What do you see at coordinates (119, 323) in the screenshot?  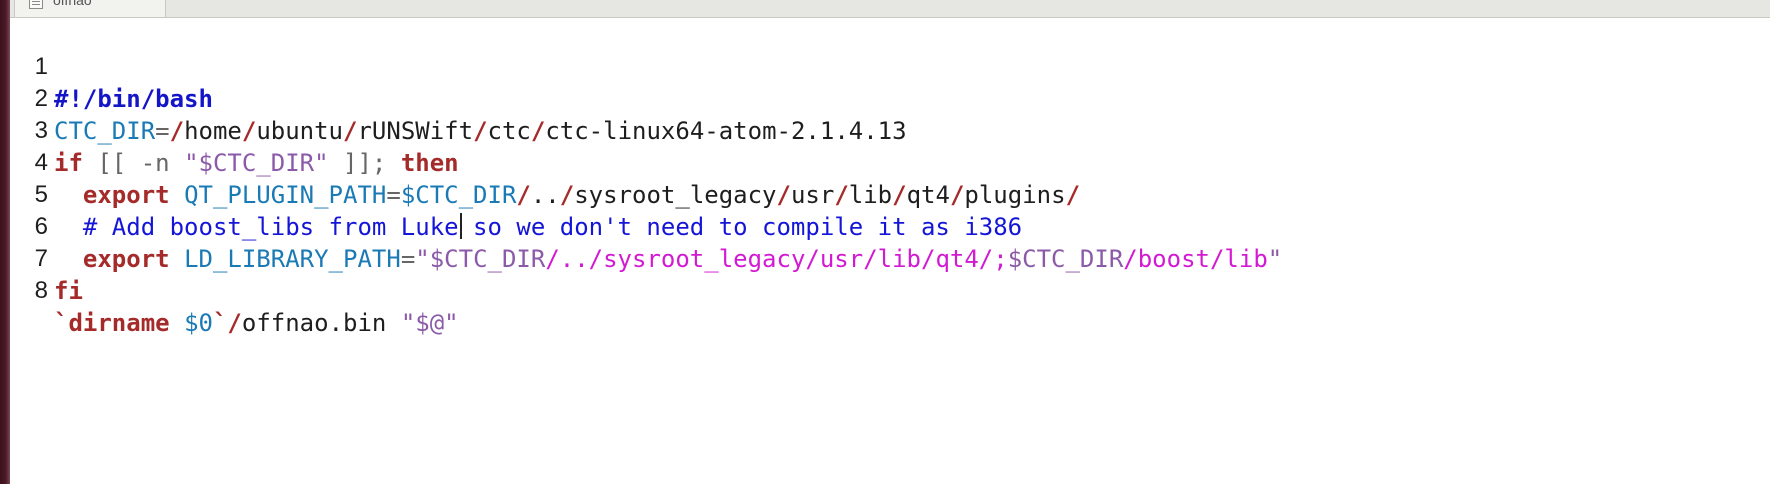 I see `command-dirname: dirname` at bounding box center [119, 323].